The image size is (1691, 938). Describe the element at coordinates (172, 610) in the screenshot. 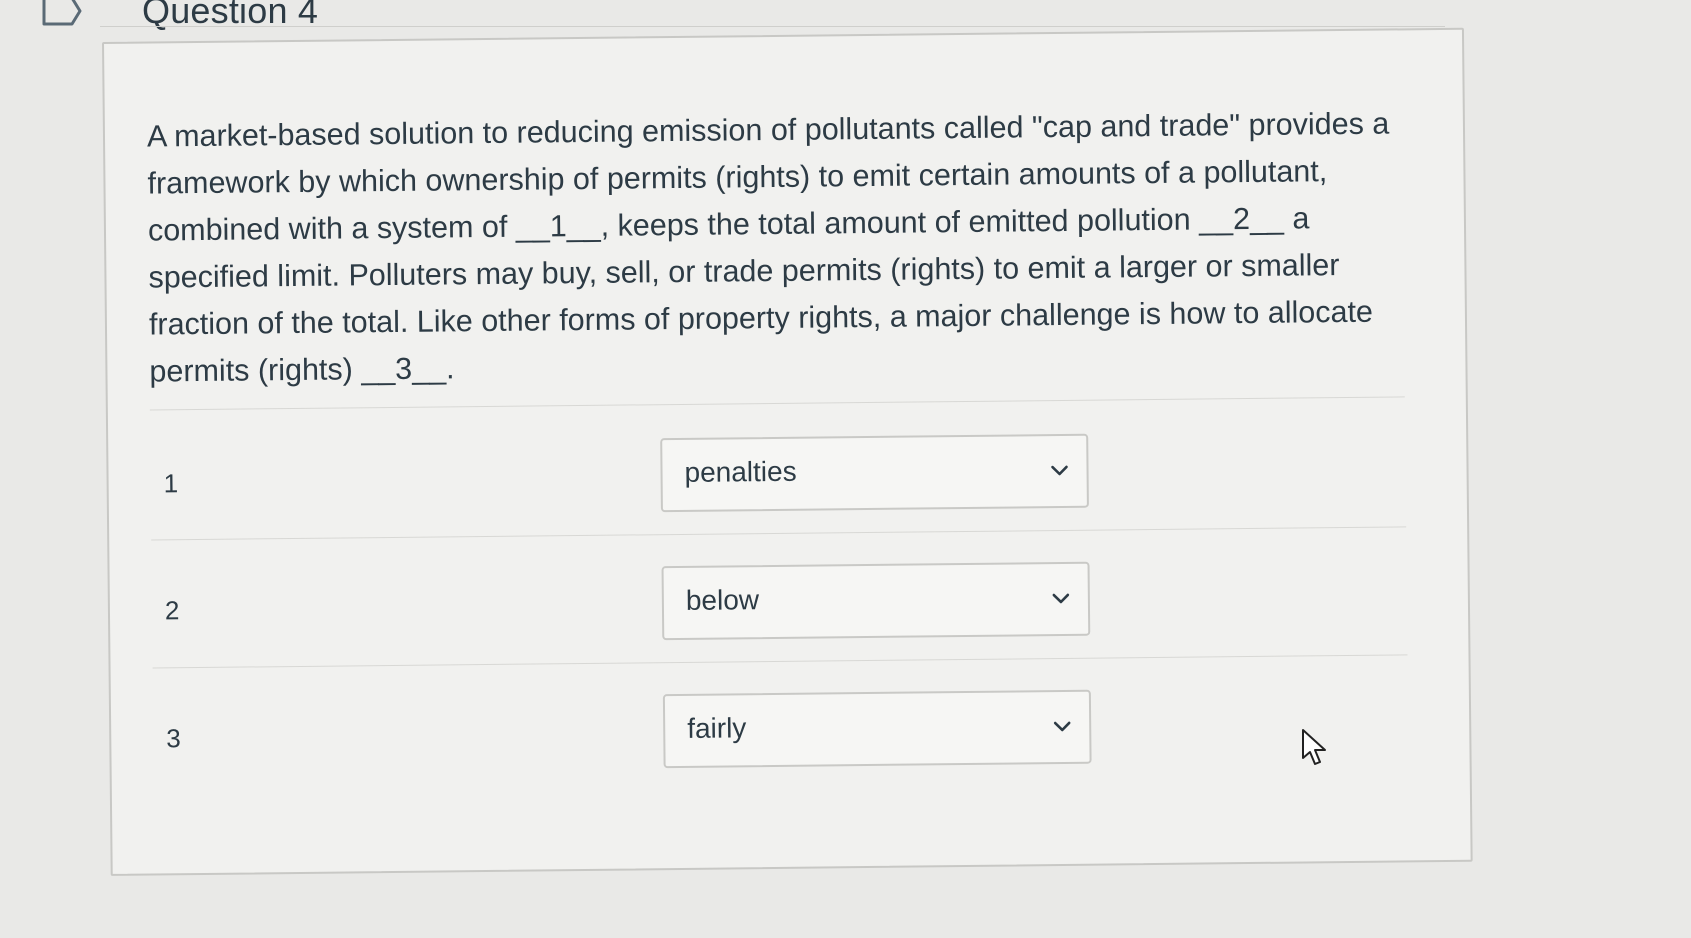

I see `blank-number-2: 2` at that location.